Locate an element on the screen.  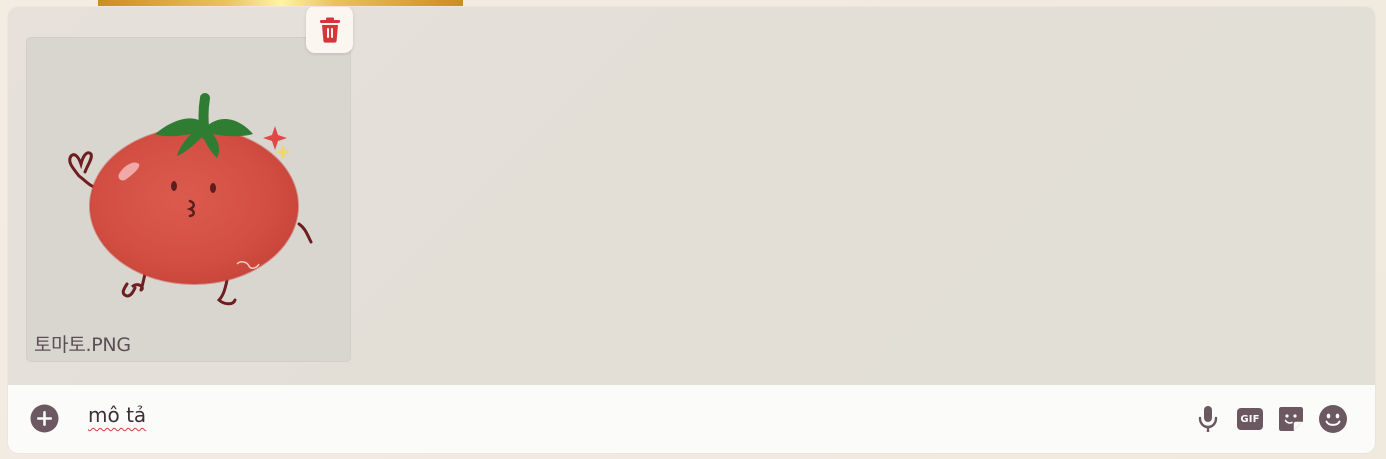
emoji-icon is located at coordinates (1333, 419).